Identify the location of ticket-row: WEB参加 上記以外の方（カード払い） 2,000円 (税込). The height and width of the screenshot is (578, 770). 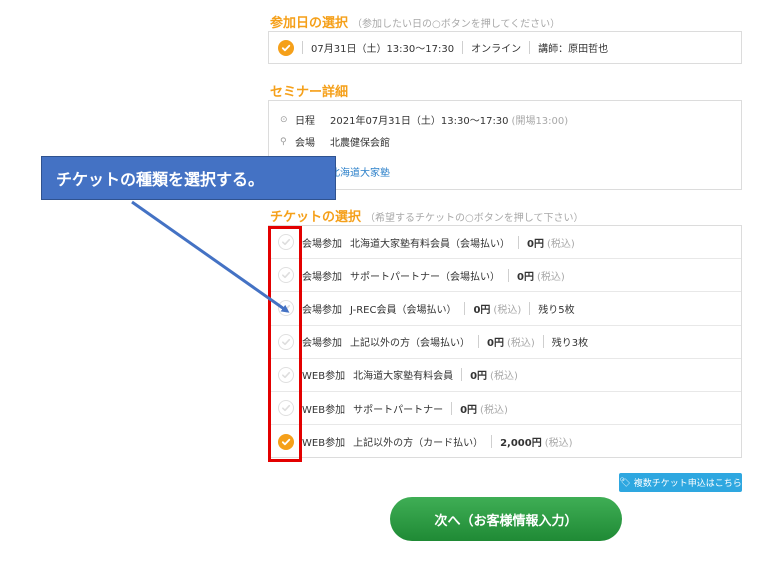
(505, 441).